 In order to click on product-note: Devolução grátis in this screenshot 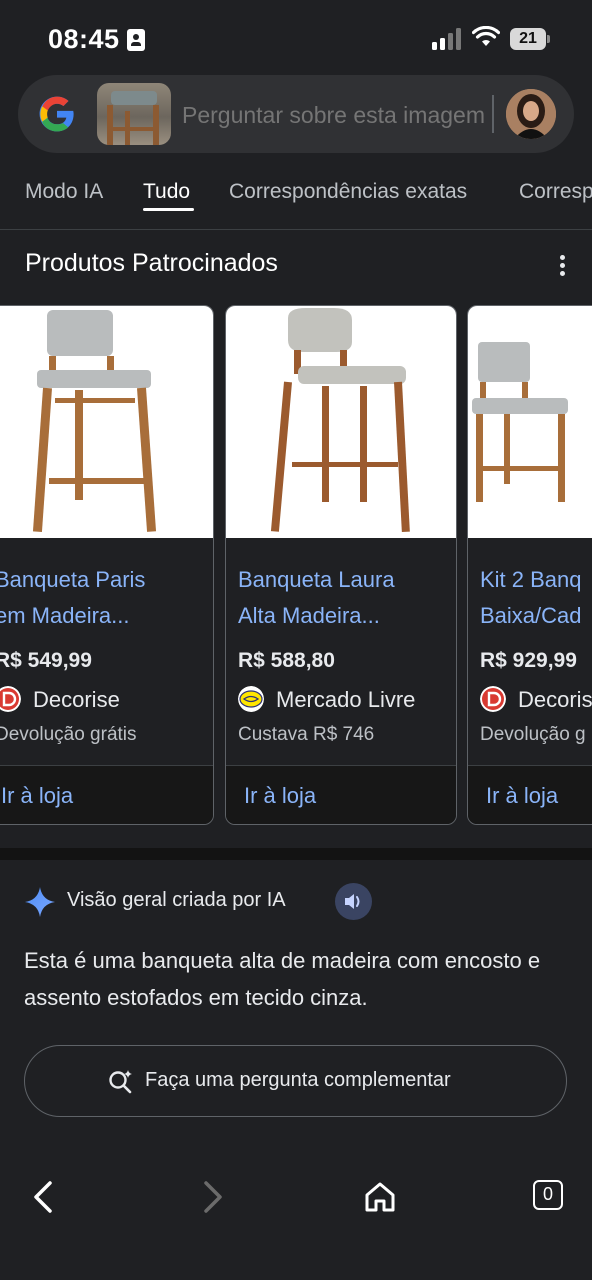, I will do `click(68, 734)`.